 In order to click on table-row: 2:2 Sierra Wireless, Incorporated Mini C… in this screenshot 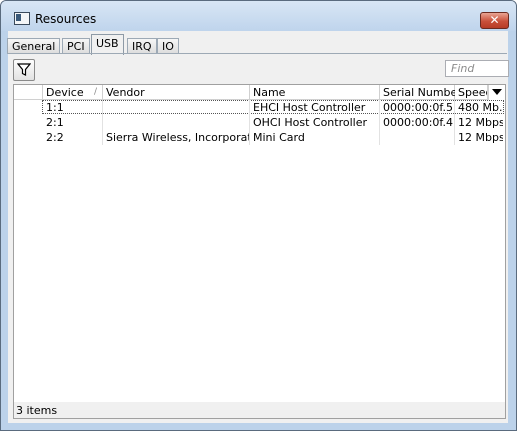, I will do `click(259, 137)`.